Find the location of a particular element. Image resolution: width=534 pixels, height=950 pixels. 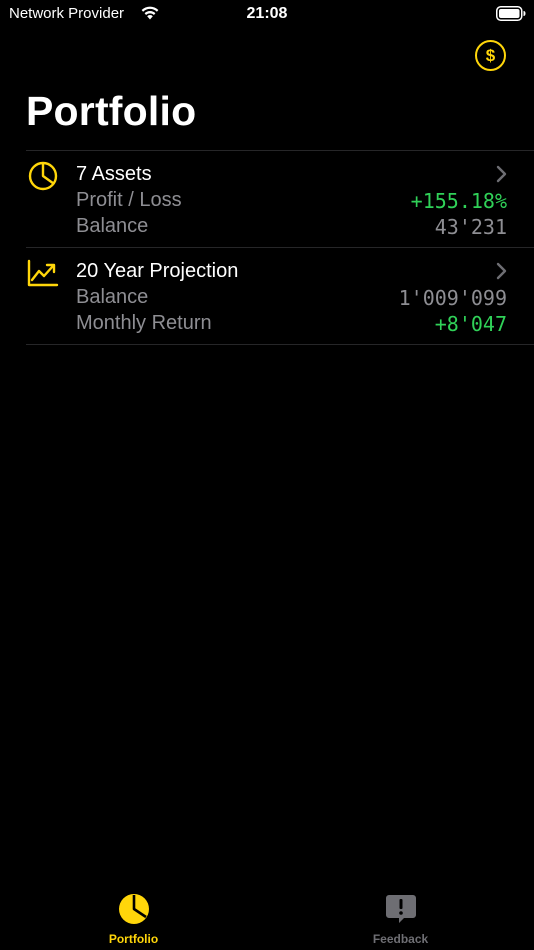

tab-portfolio: Portfolio is located at coordinates (133, 919).